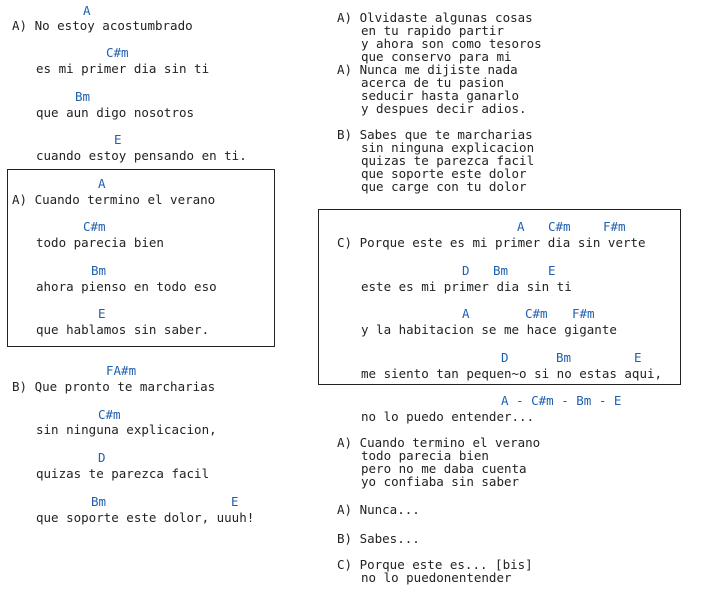 Image resolution: width=704 pixels, height=596 pixels. I want to click on lyric-line: A) No estoy acostumbrado, so click(102, 25).